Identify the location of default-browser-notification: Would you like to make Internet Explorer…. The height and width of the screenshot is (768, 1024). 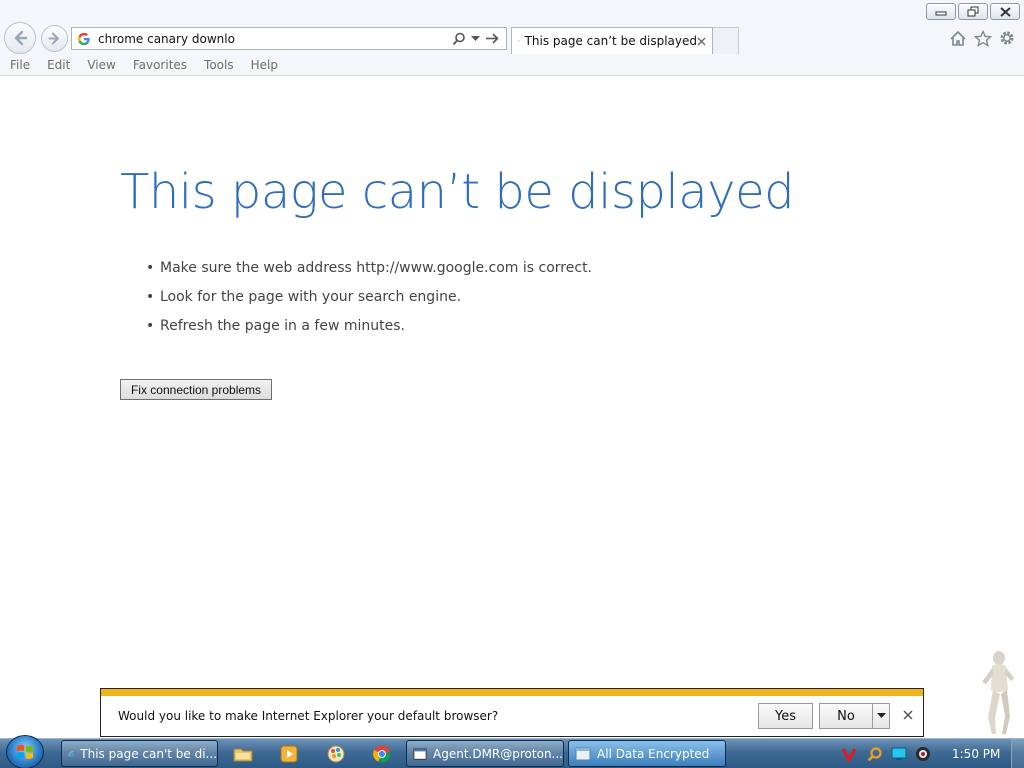
(512, 712).